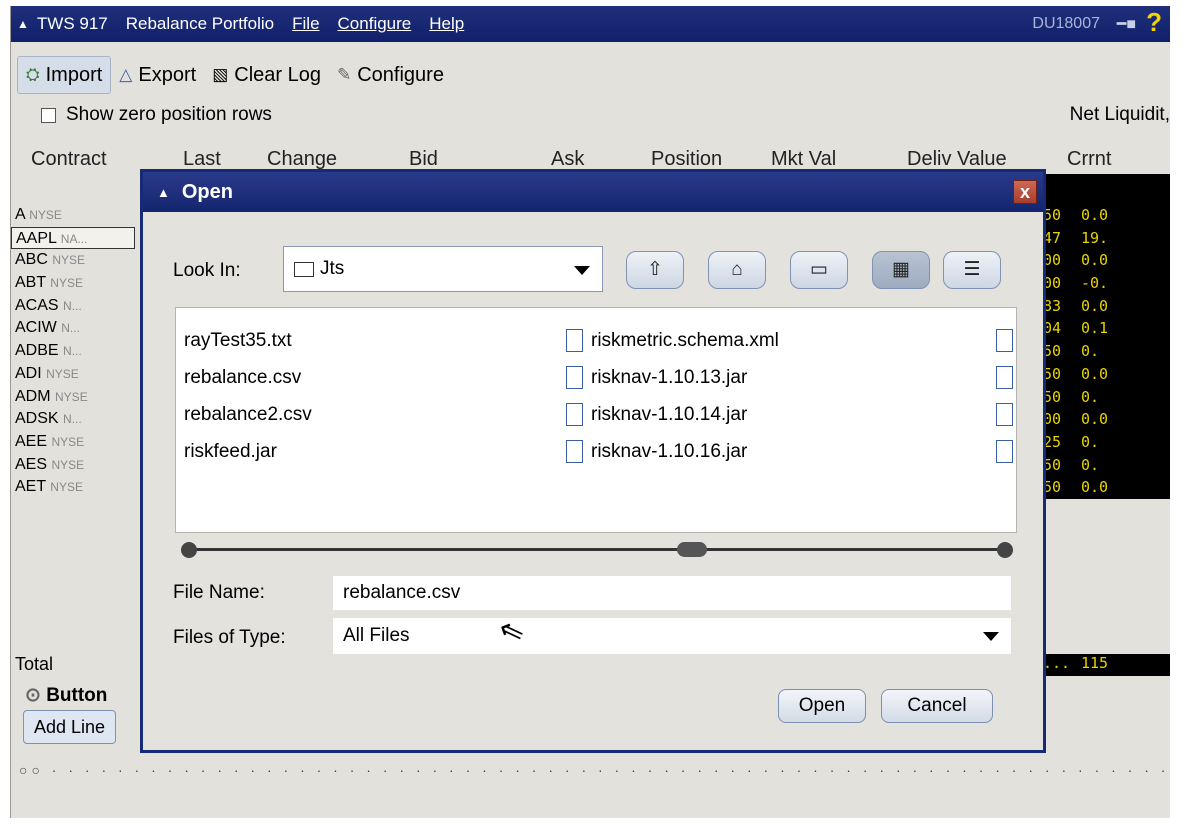  Describe the element at coordinates (73, 260) in the screenshot. I see `contract-row: ABC NYSE` at that location.